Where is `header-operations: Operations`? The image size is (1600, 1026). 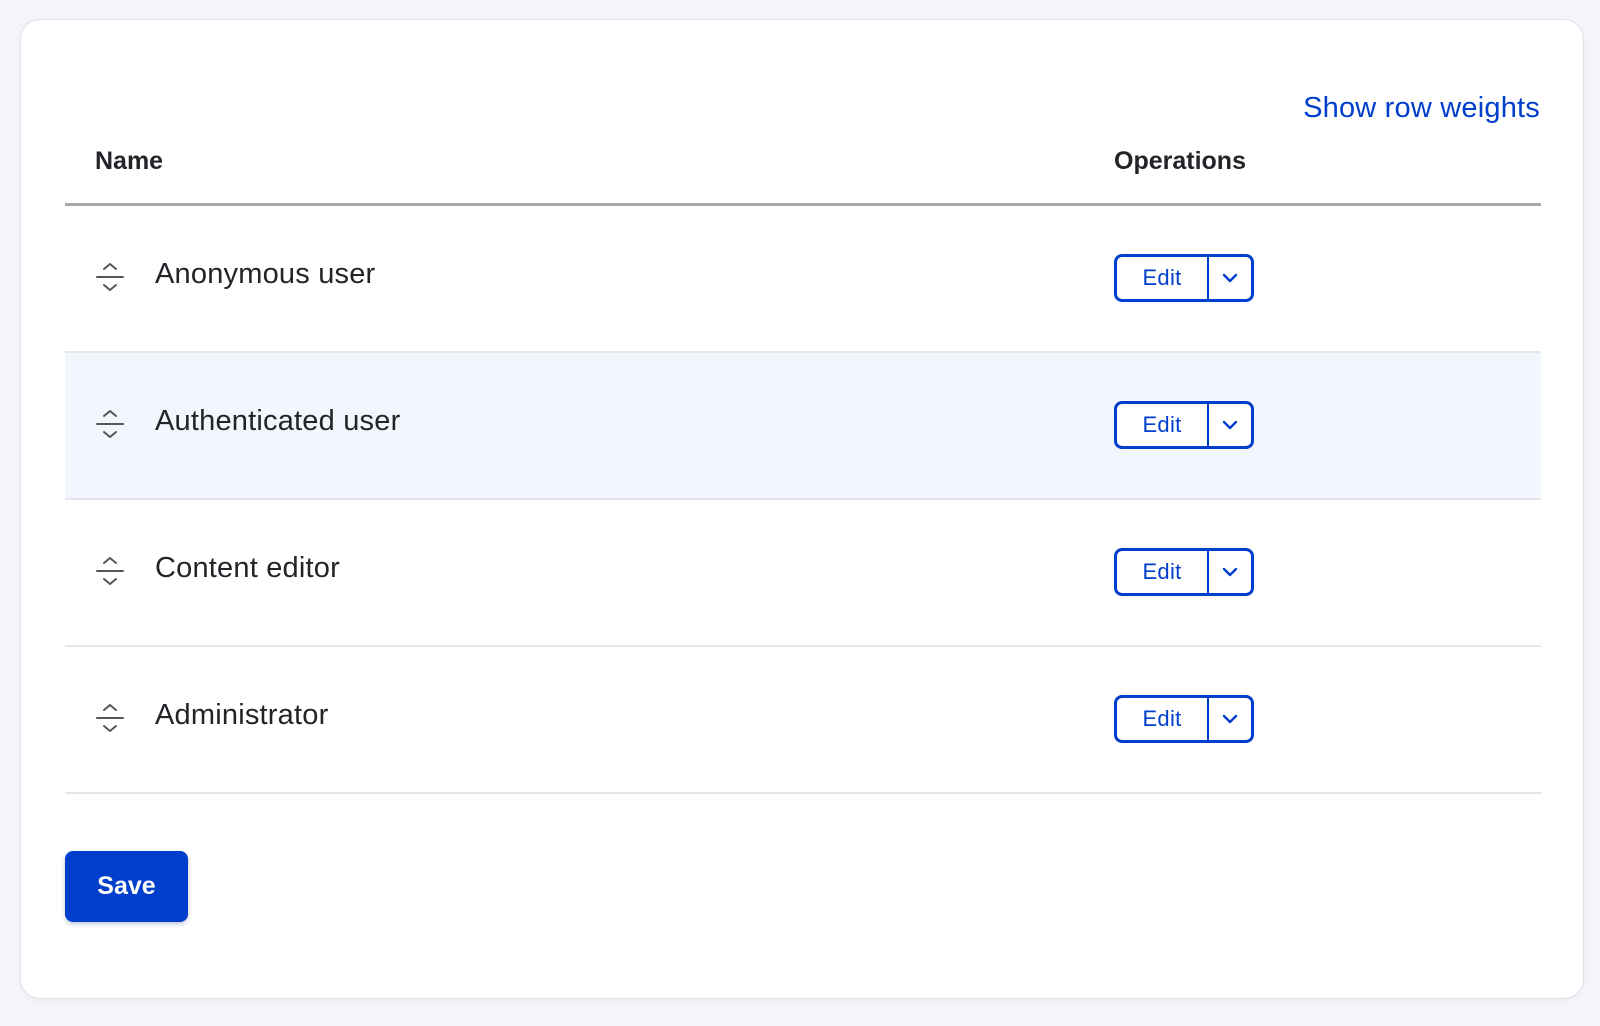
header-operations: Operations is located at coordinates (1180, 161).